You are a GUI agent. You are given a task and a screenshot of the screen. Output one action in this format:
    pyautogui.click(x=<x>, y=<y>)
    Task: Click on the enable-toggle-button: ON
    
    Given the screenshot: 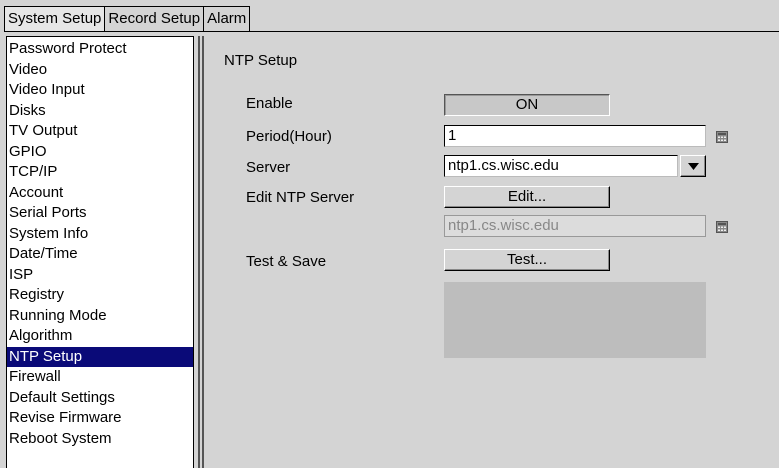 What is the action you would take?
    pyautogui.click(x=527, y=105)
    